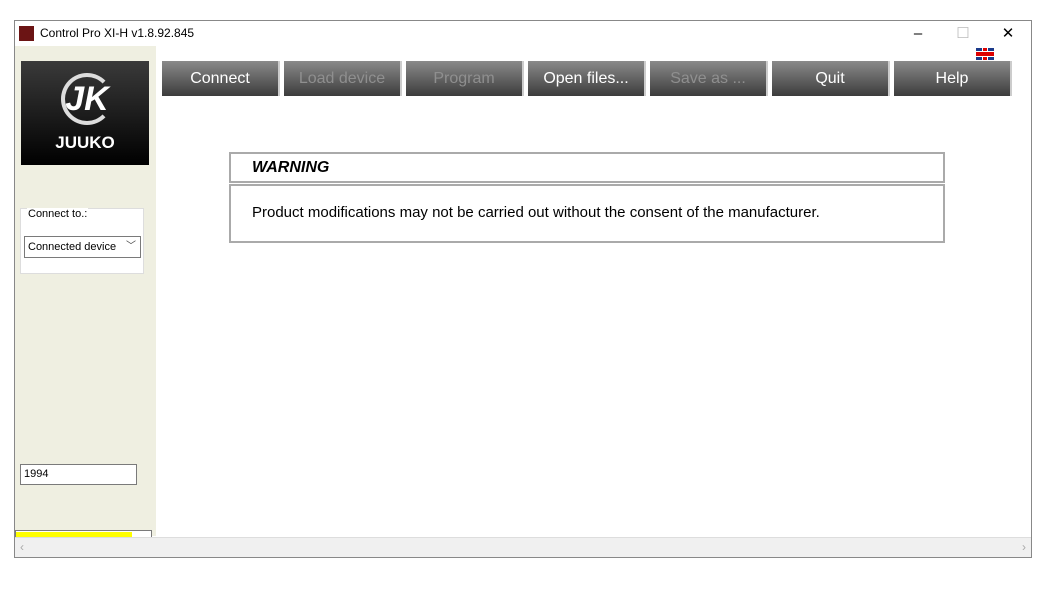 The width and height of the screenshot is (1060, 598). What do you see at coordinates (523, 547) in the screenshot?
I see `horizontal-scrollbar: ‹ ›` at bounding box center [523, 547].